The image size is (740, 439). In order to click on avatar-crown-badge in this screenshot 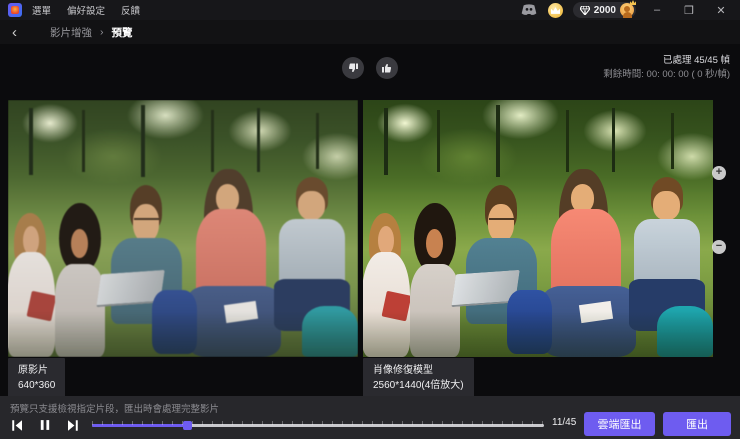, I will do `click(633, 2)`.